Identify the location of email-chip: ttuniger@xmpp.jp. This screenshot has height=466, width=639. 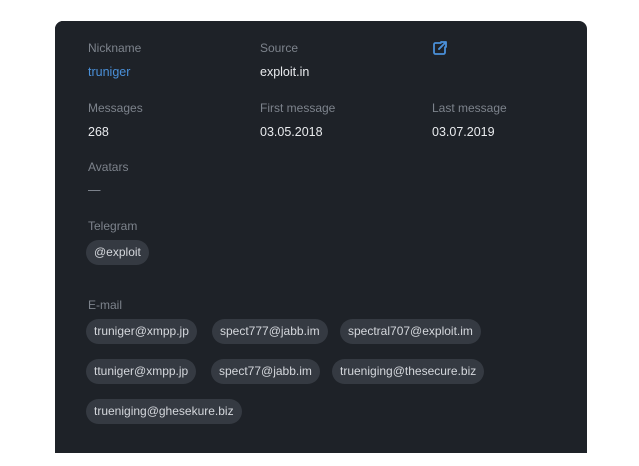
(141, 371).